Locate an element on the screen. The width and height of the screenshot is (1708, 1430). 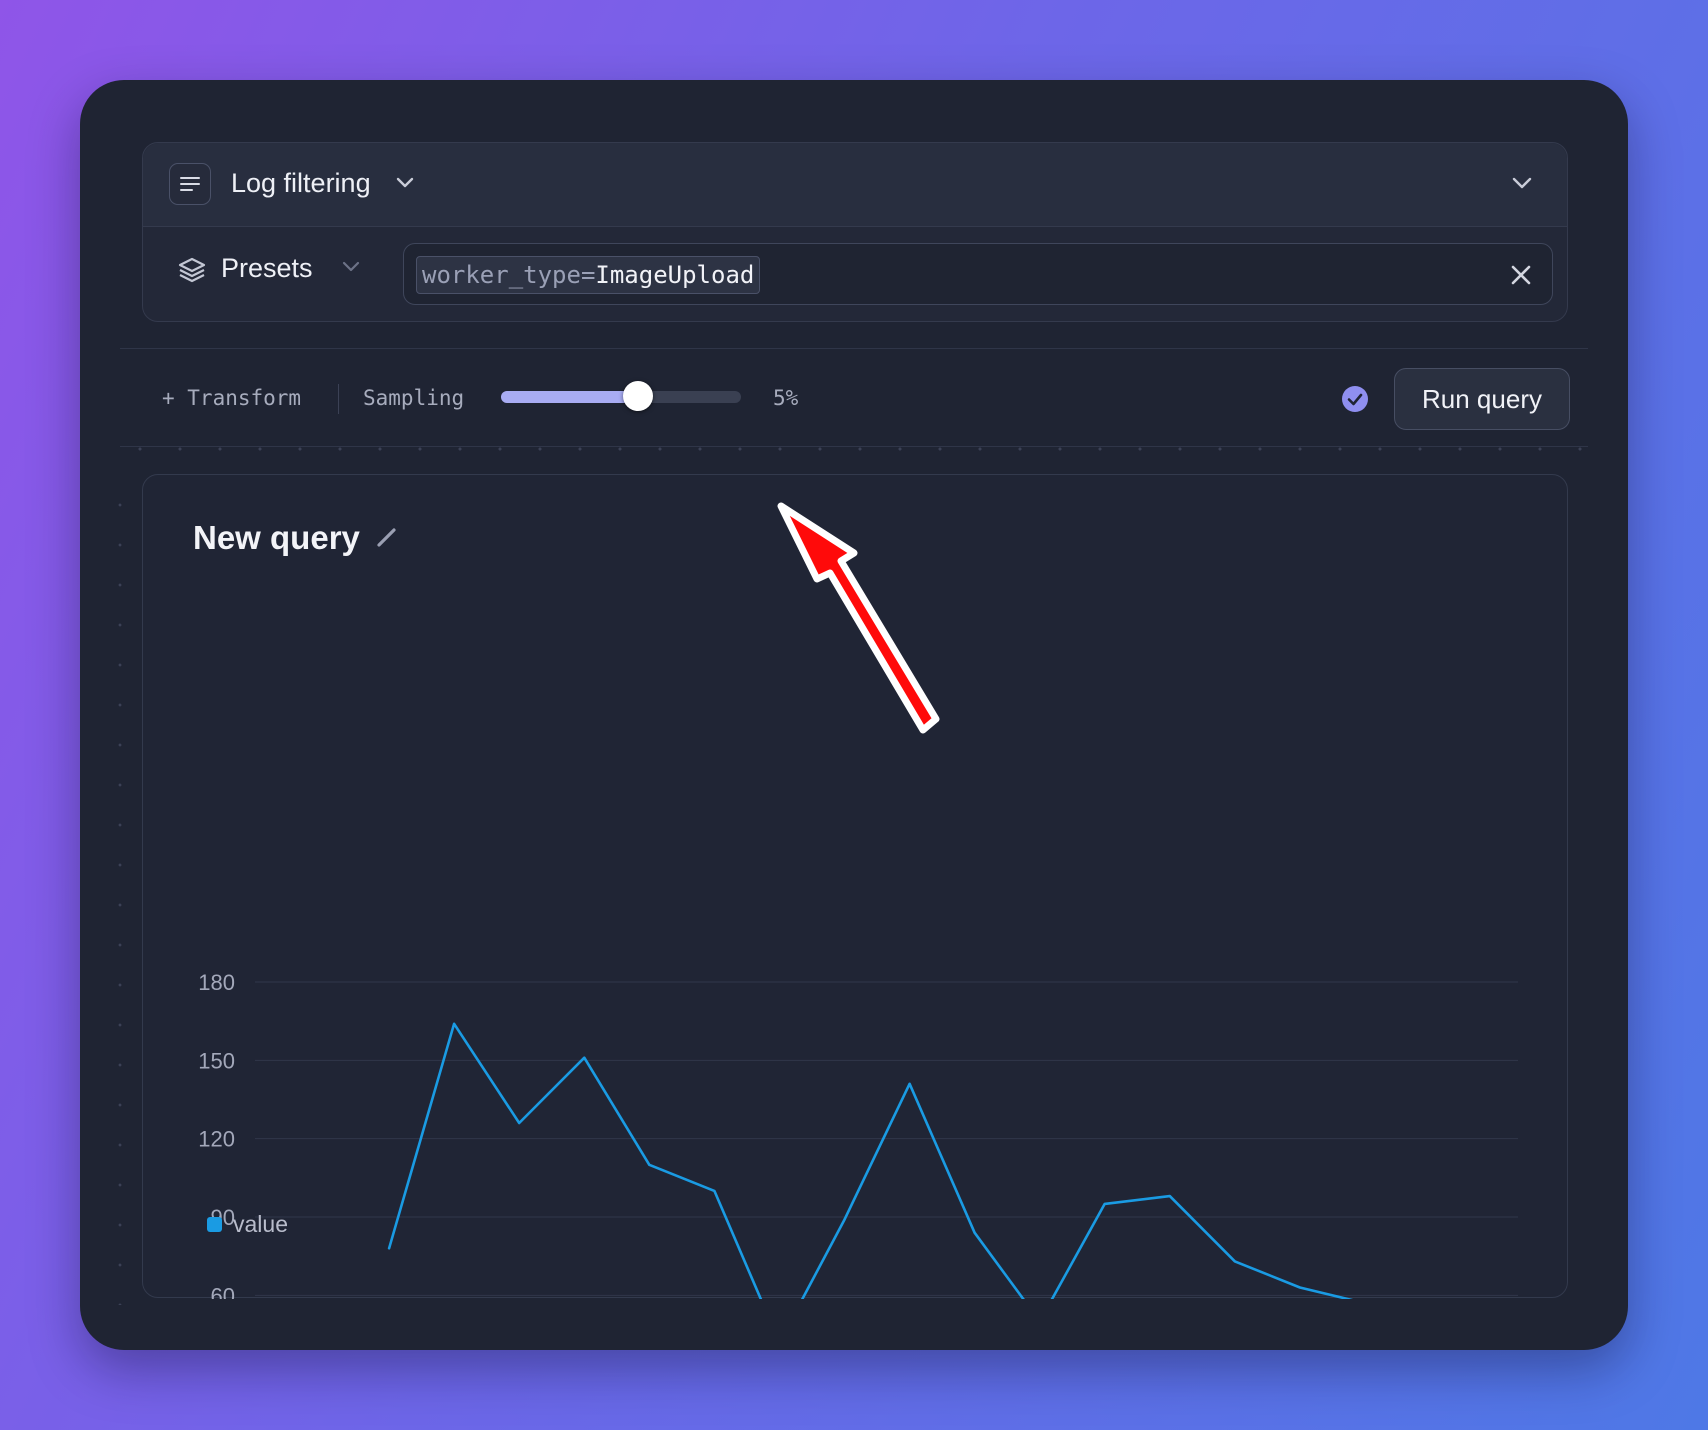
run-query-button: Run query is located at coordinates (1482, 399).